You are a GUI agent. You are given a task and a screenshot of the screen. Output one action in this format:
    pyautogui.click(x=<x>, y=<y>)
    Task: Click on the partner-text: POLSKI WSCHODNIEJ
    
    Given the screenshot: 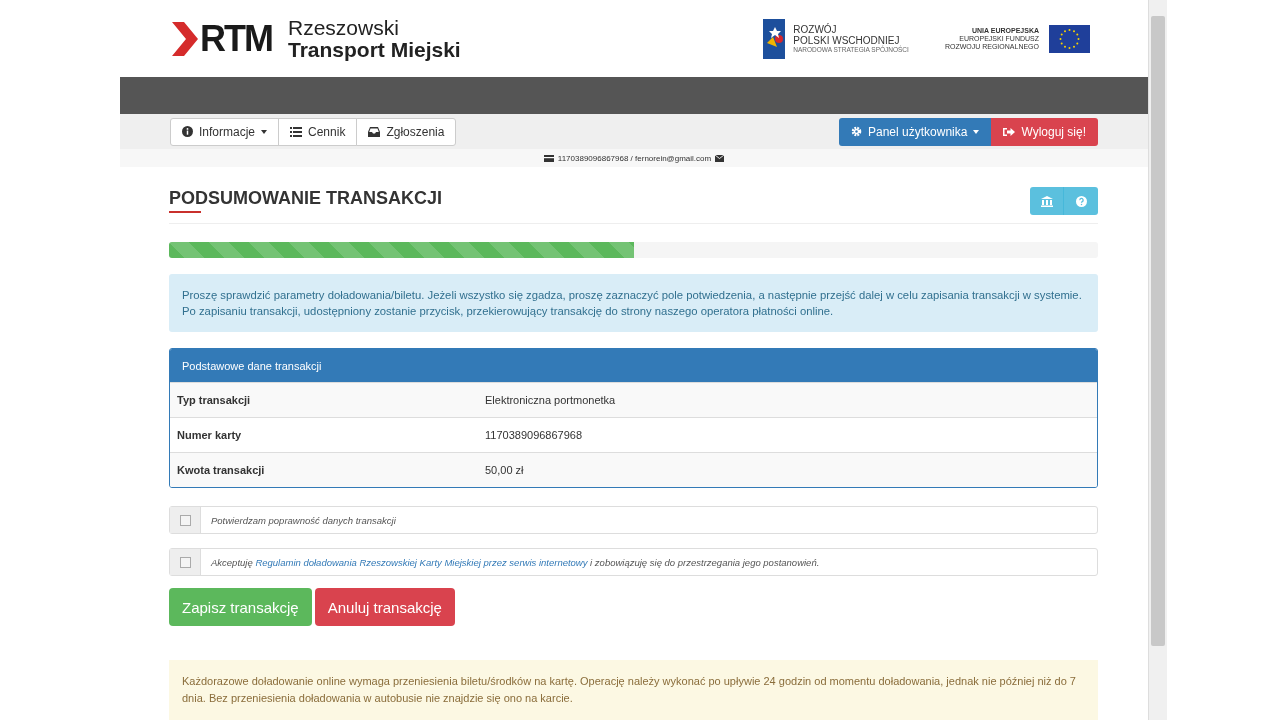 What is the action you would take?
    pyautogui.click(x=846, y=41)
    